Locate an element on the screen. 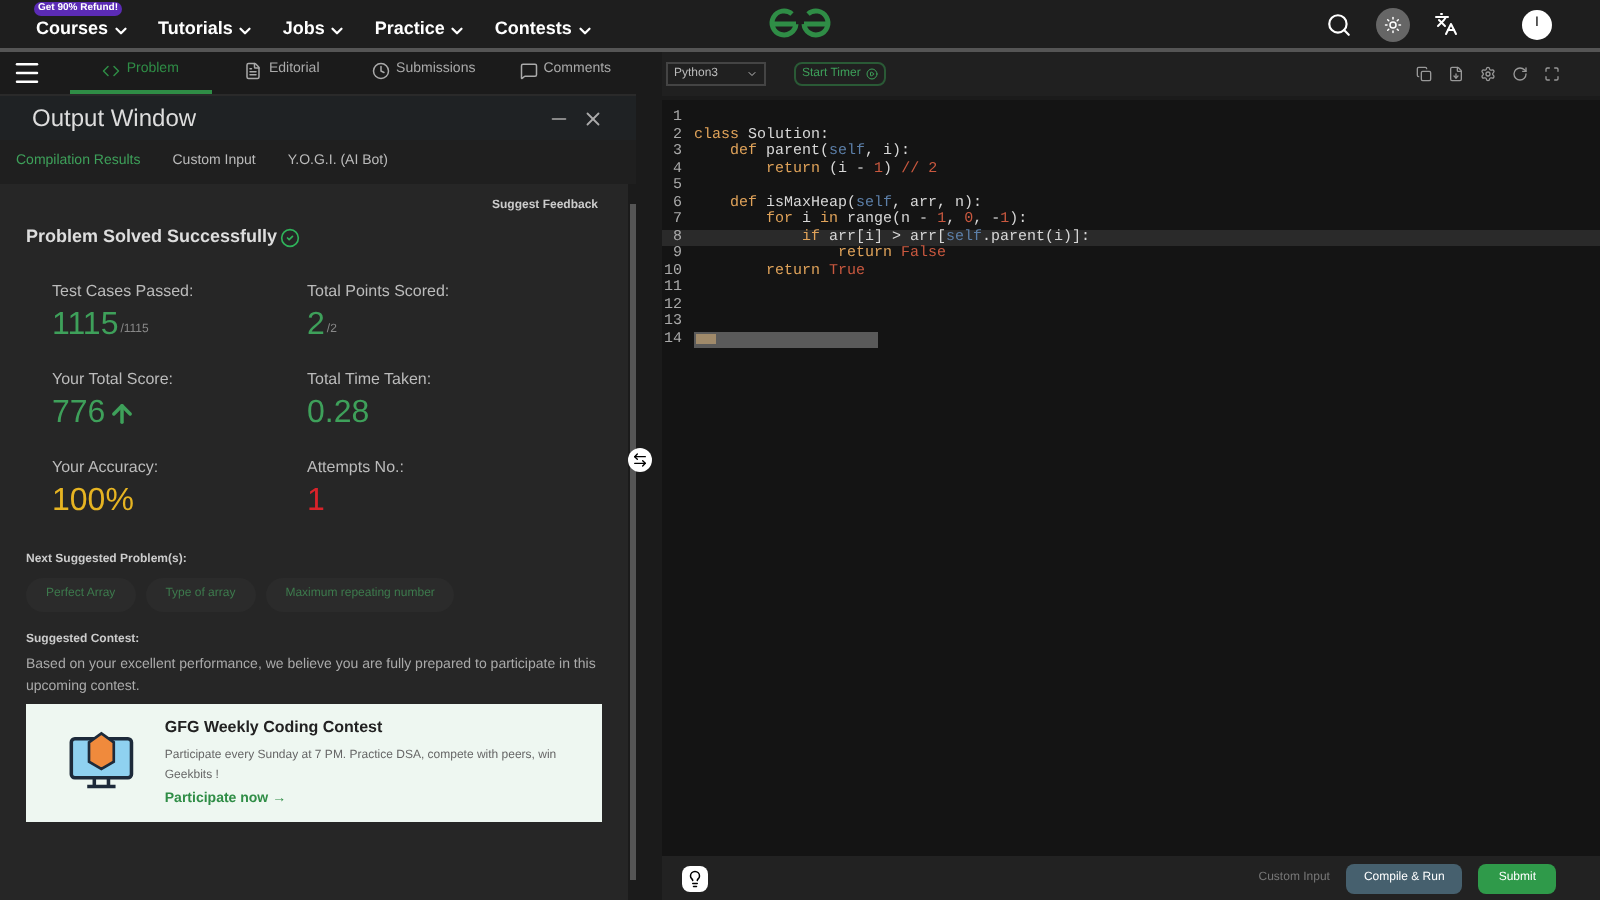 The height and width of the screenshot is (900, 1600). chat-icon is located at coordinates (528, 71).